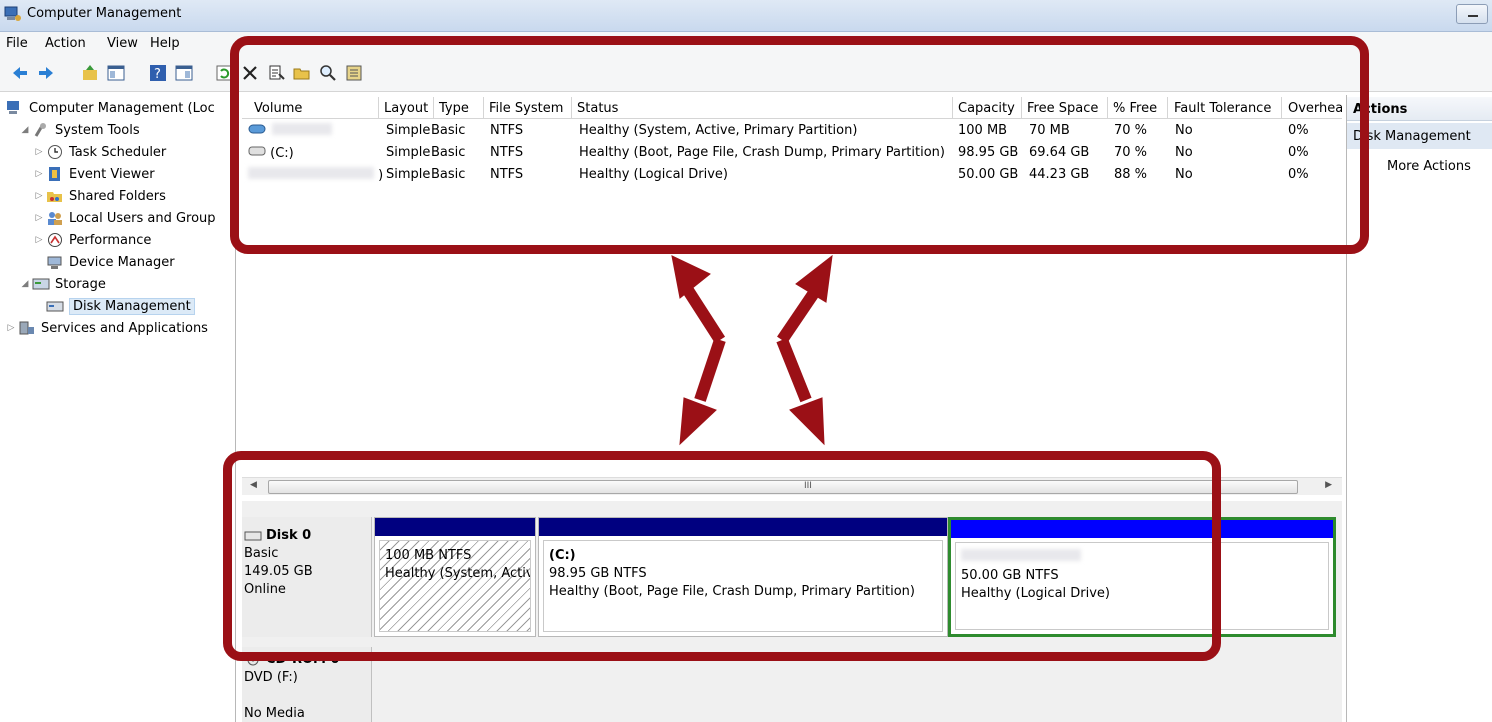 Image resolution: width=1492 pixels, height=722 pixels. I want to click on show-hide-action-pane-icon, so click(184, 73).